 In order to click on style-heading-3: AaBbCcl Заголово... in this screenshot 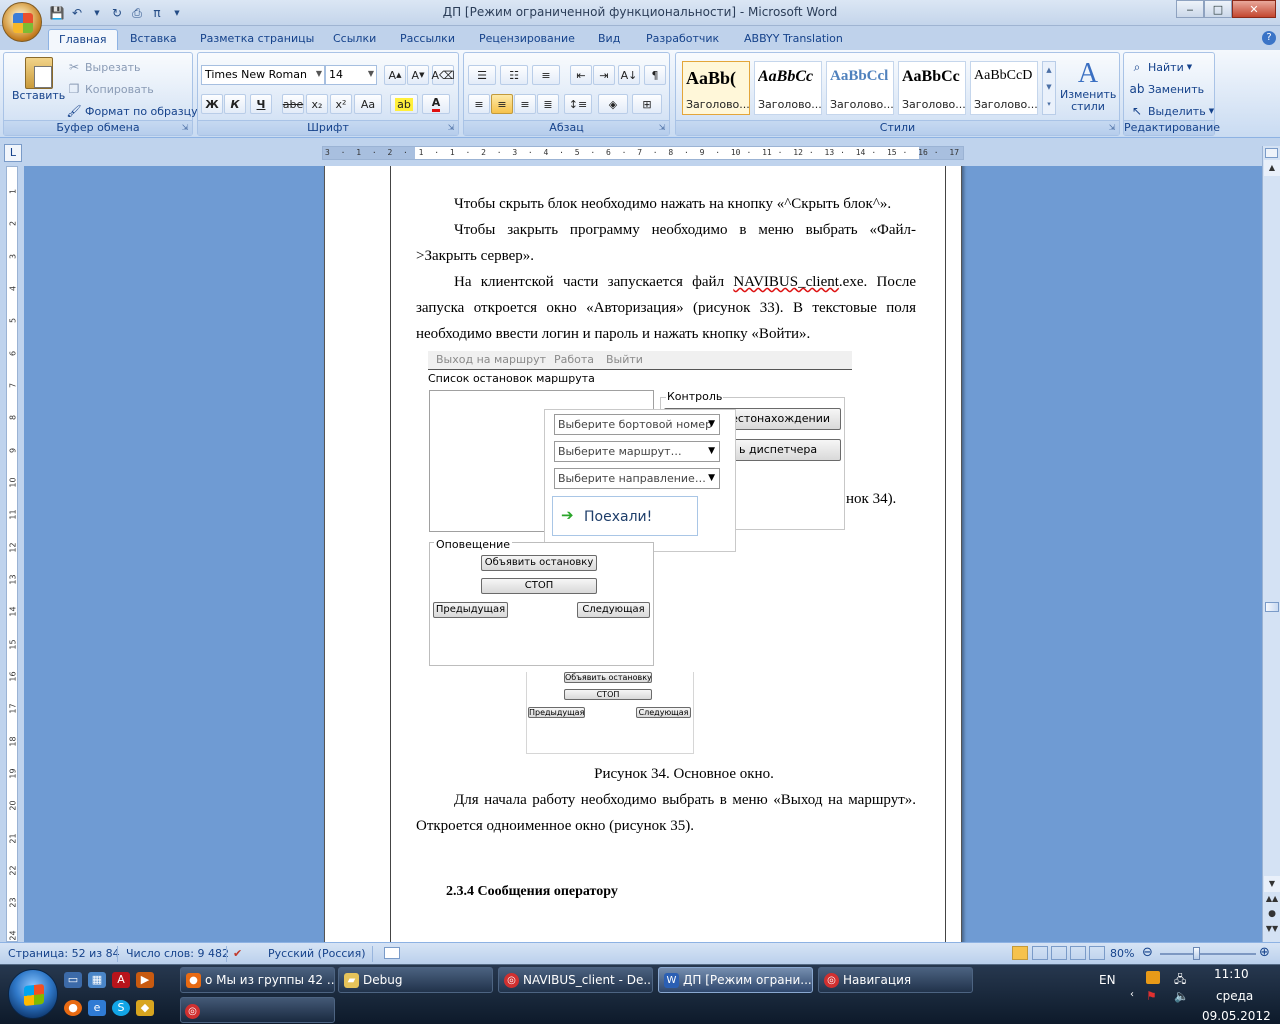, I will do `click(860, 88)`.